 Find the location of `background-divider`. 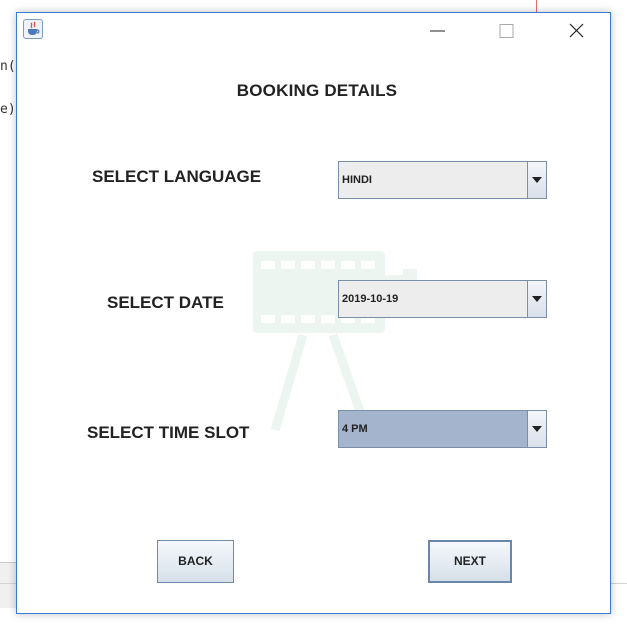

background-divider is located at coordinates (536, 6).